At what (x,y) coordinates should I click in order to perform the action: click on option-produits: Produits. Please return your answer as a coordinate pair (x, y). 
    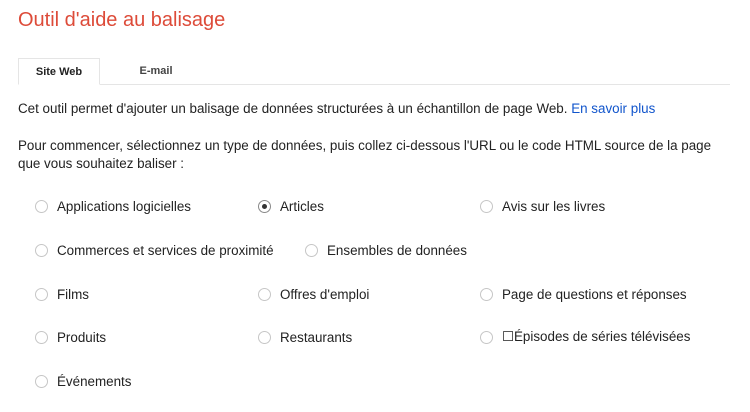
    Looking at the image, I should click on (70, 337).